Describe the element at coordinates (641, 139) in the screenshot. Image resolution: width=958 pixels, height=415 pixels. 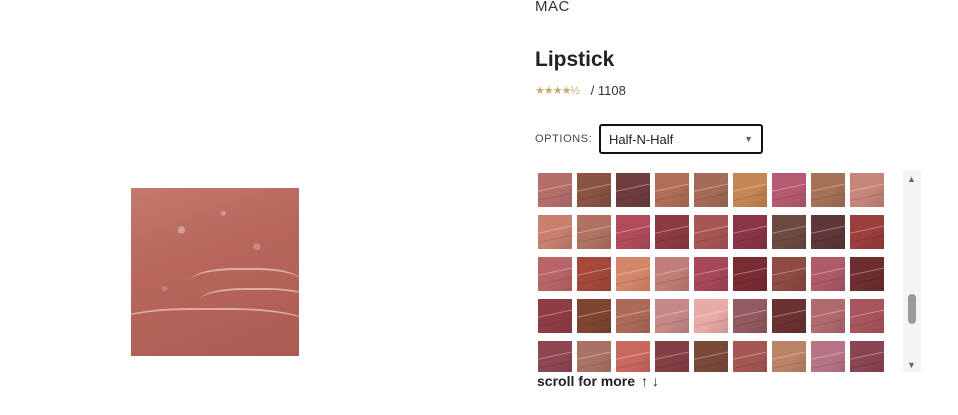
I see `selected-option: Half-N-Half` at that location.